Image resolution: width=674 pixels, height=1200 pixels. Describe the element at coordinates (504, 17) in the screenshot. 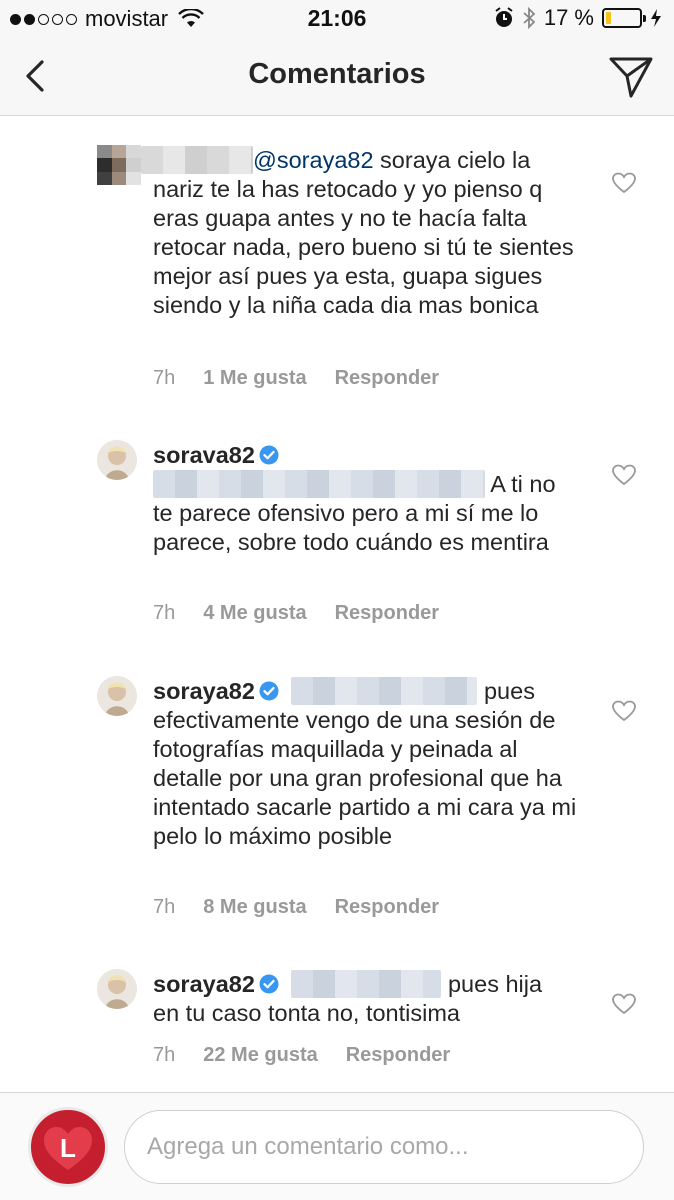

I see `alarm-icon` at that location.